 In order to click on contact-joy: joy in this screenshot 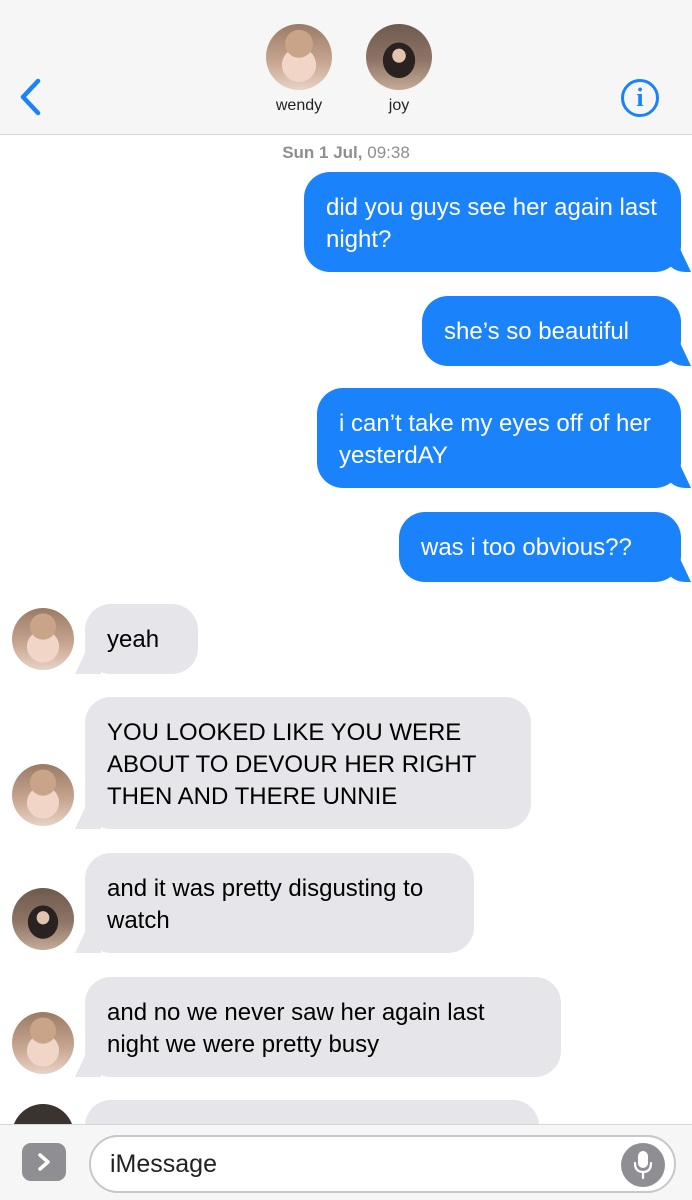, I will do `click(399, 69)`.